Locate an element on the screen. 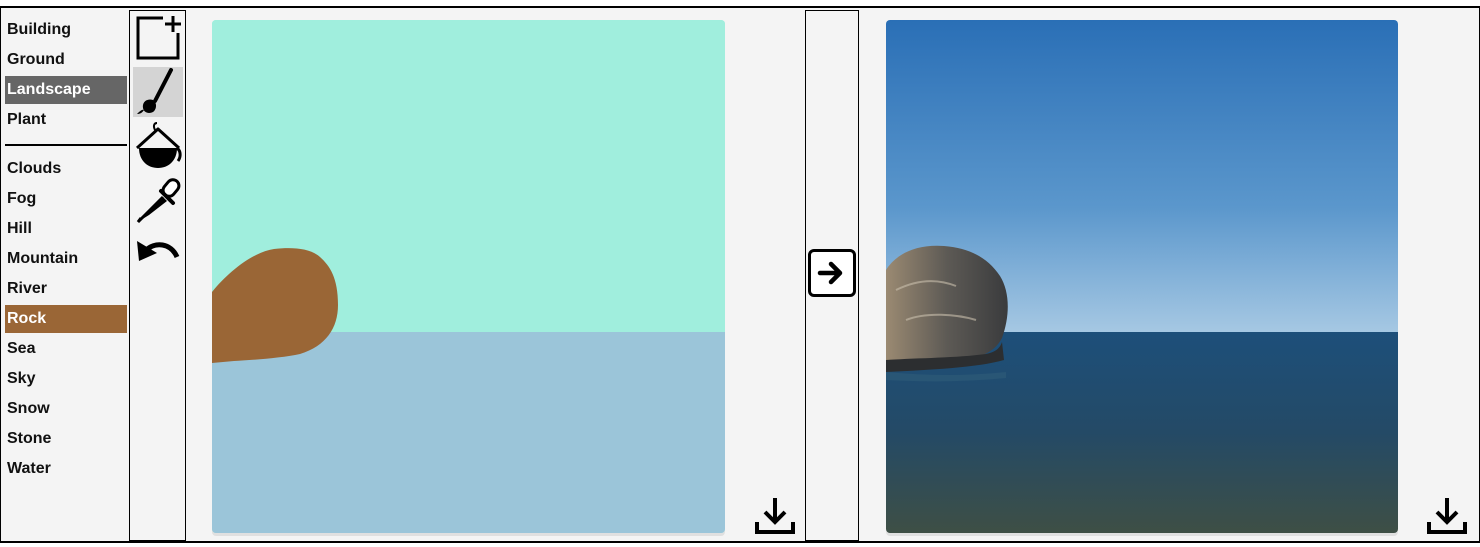 Image resolution: width=1480 pixels, height=547 pixels. paint-bucket-button is located at coordinates (158, 146).